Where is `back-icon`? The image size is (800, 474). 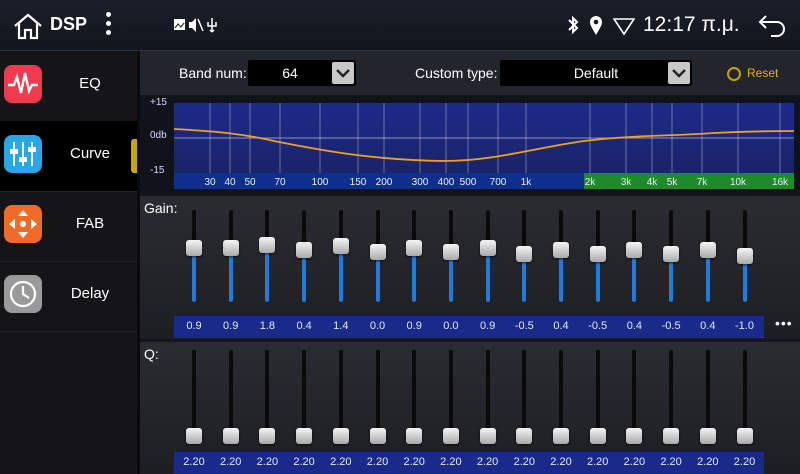
back-icon is located at coordinates (773, 25).